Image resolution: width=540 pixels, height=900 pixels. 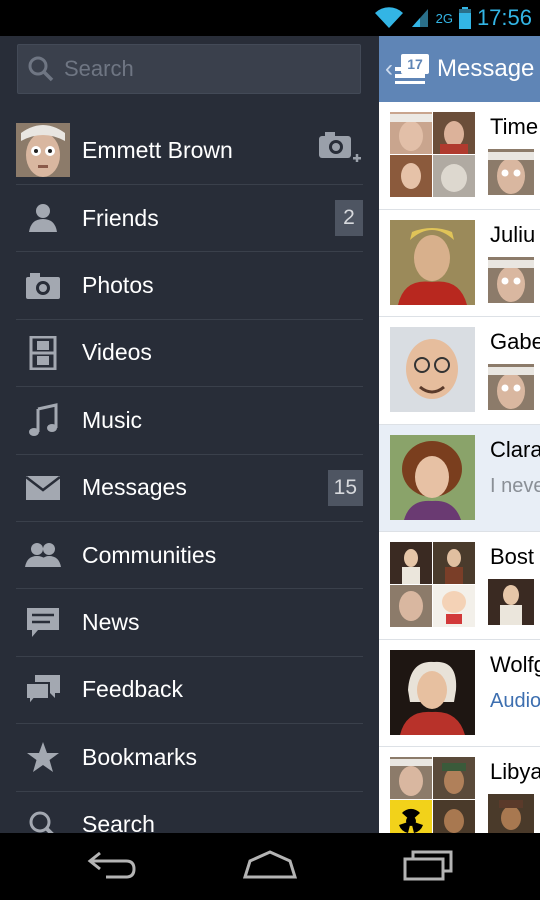 I want to click on menu-item-photos: Photos, so click(x=189, y=284).